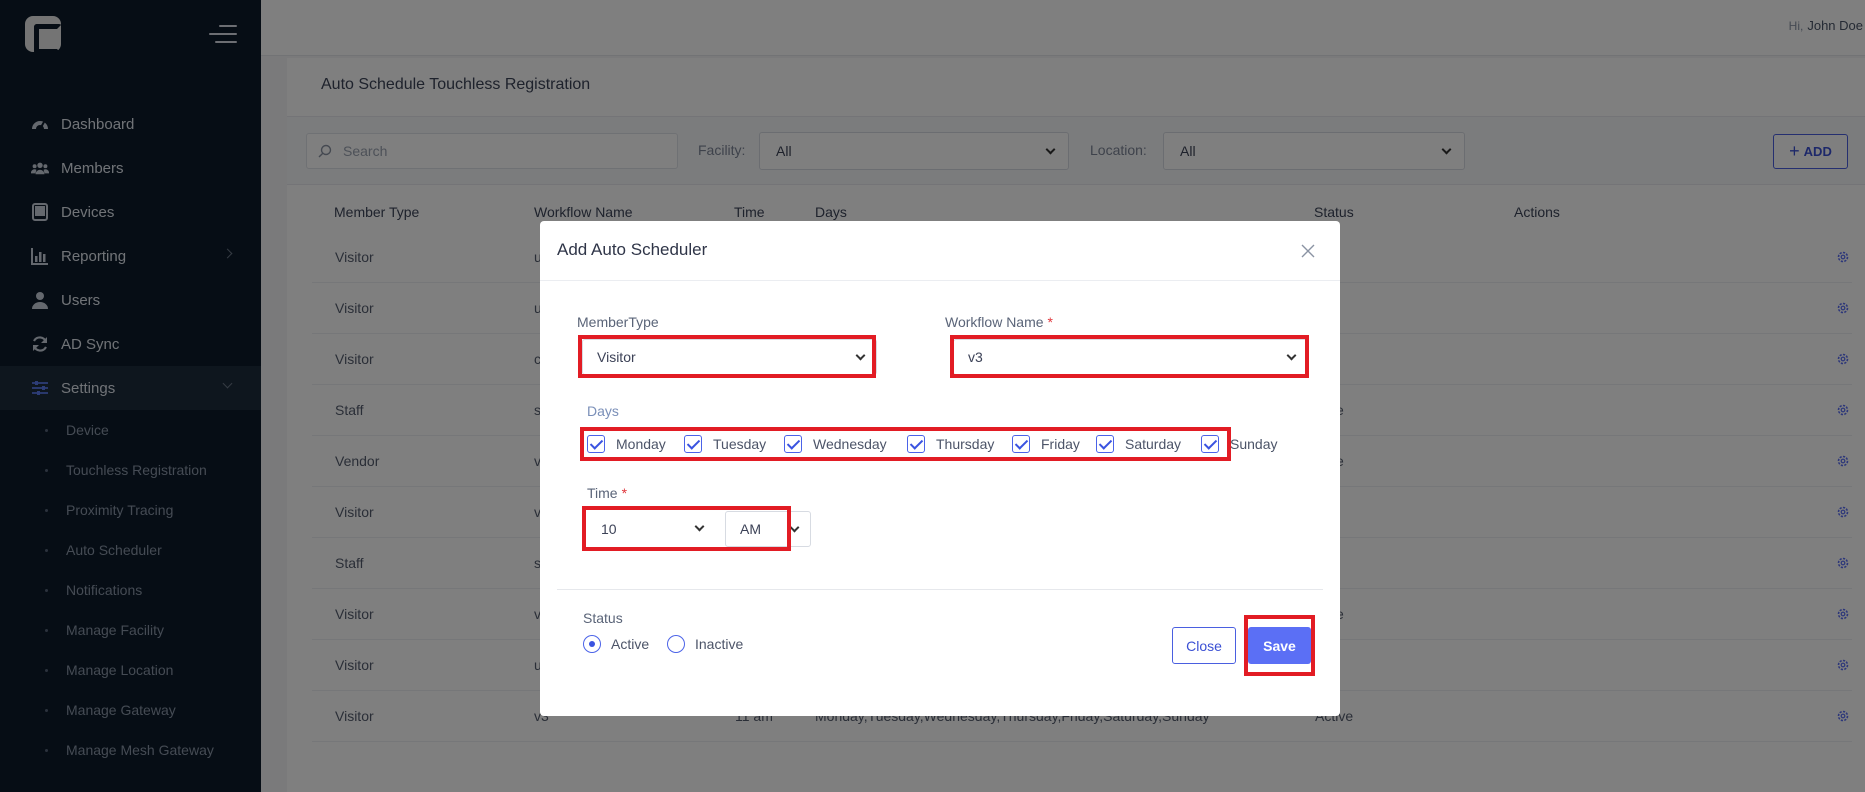 Image resolution: width=1865 pixels, height=792 pixels. What do you see at coordinates (632, 249) in the screenshot?
I see `modal-title: Add Auto Scheduler` at bounding box center [632, 249].